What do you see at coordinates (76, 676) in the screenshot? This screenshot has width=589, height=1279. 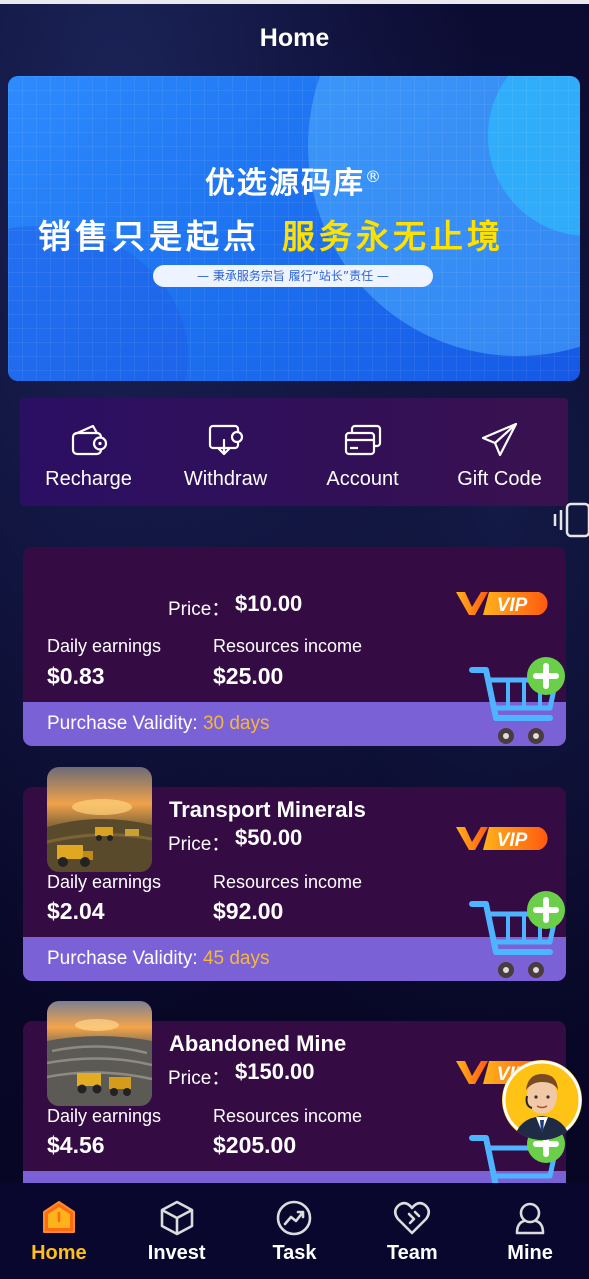 I see `daily-earnings-value: $0.83` at bounding box center [76, 676].